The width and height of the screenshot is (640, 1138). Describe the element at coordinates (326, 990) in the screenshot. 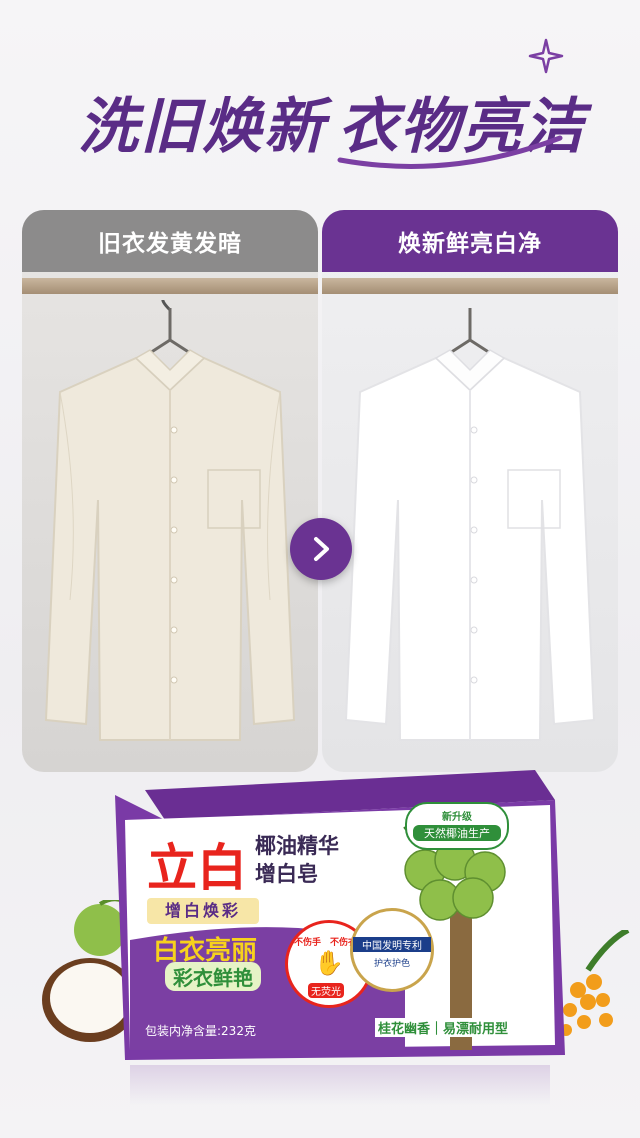

I see `hand-seal-bottom: 无荧光` at that location.